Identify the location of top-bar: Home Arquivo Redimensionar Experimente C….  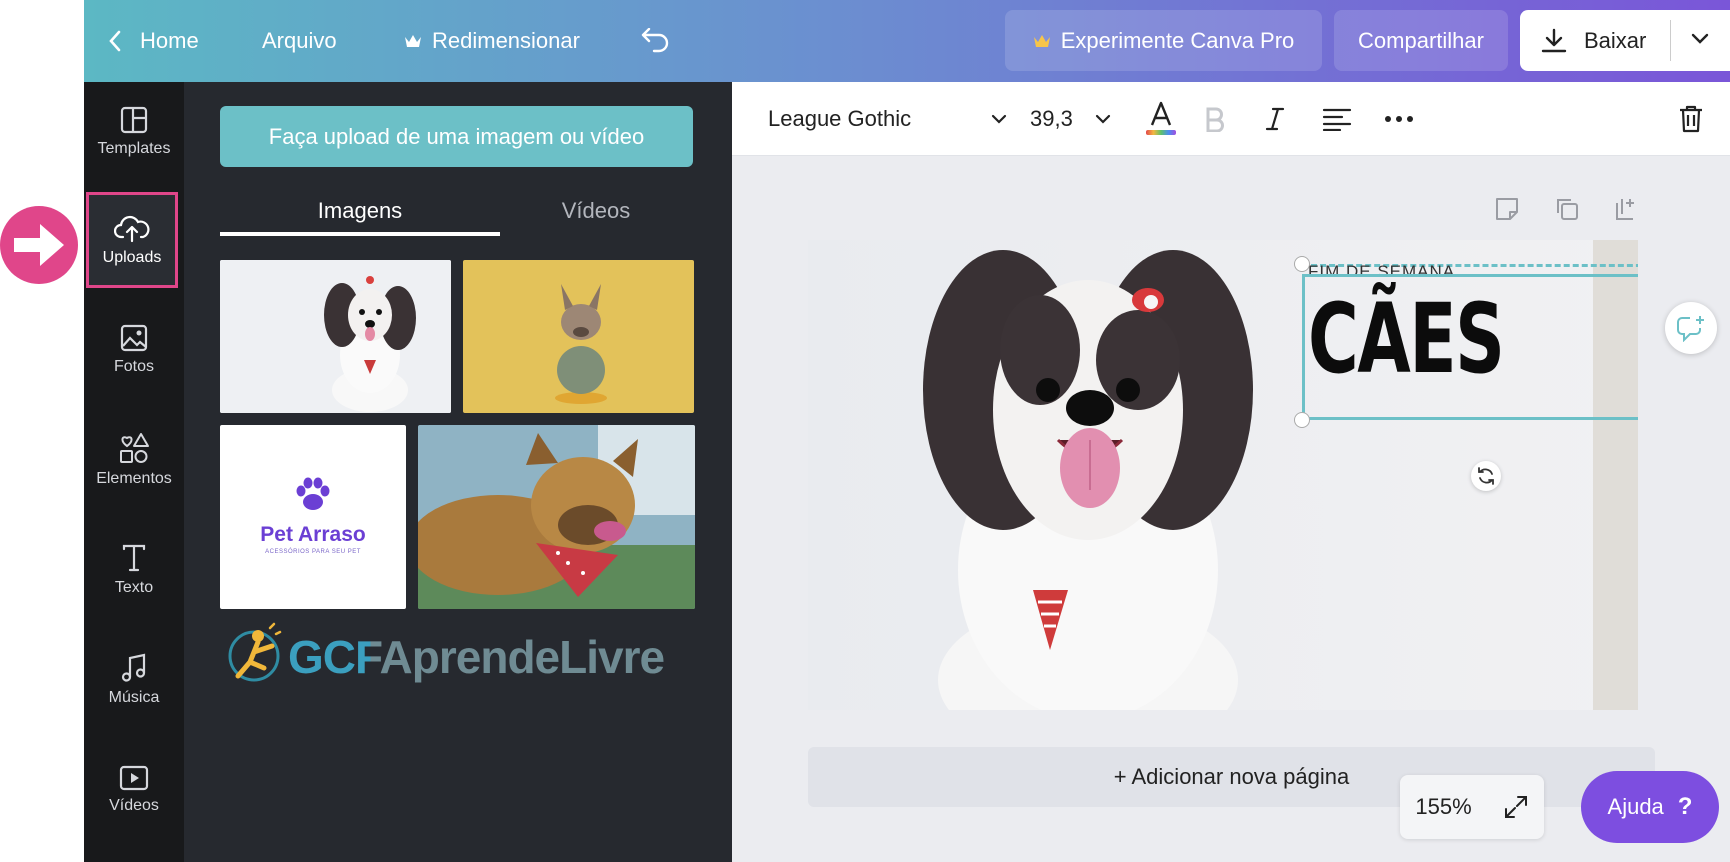
(907, 41).